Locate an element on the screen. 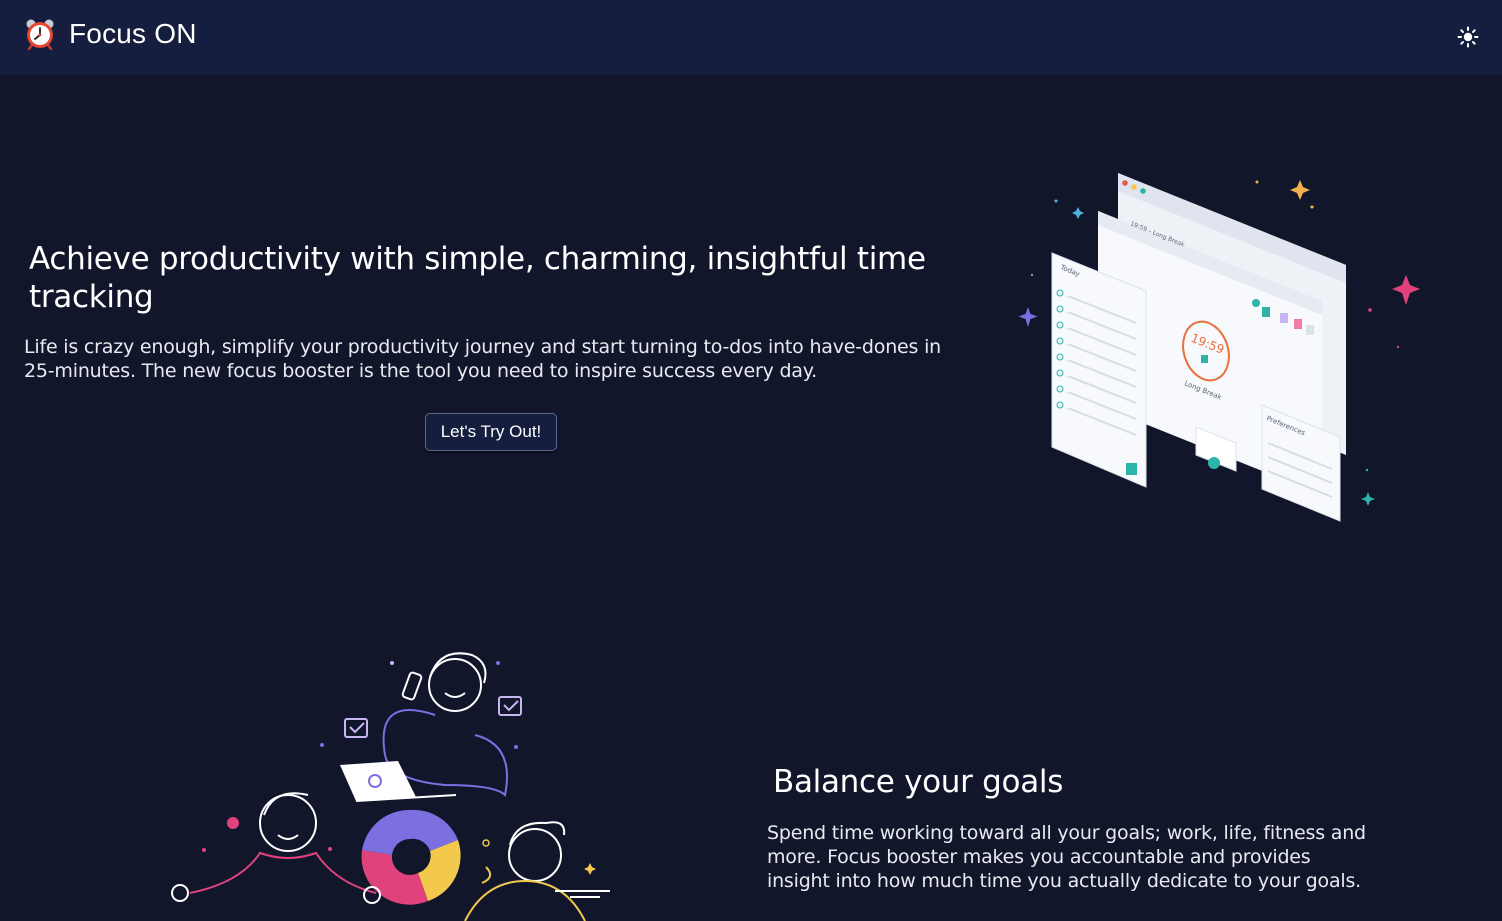  navbar: Focus ON is located at coordinates (751, 37).